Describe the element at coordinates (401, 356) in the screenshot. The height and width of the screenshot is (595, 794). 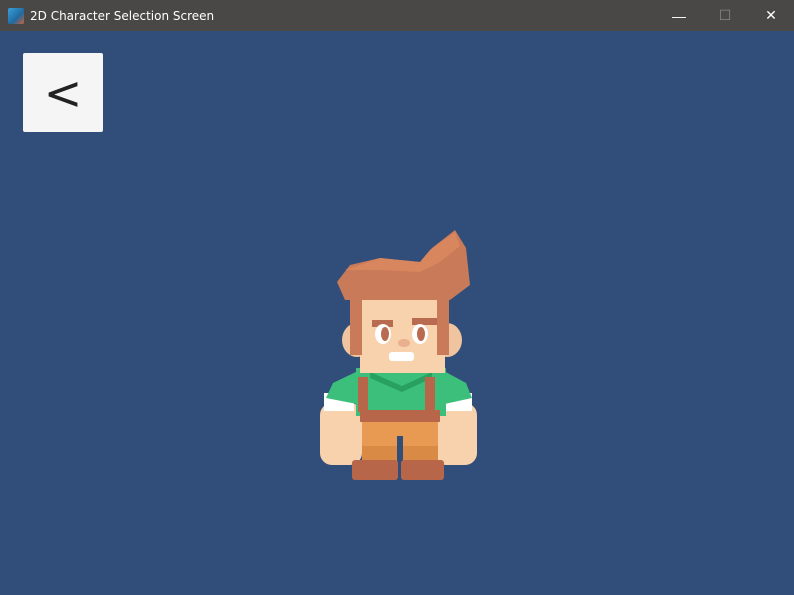
I see `mouth` at that location.